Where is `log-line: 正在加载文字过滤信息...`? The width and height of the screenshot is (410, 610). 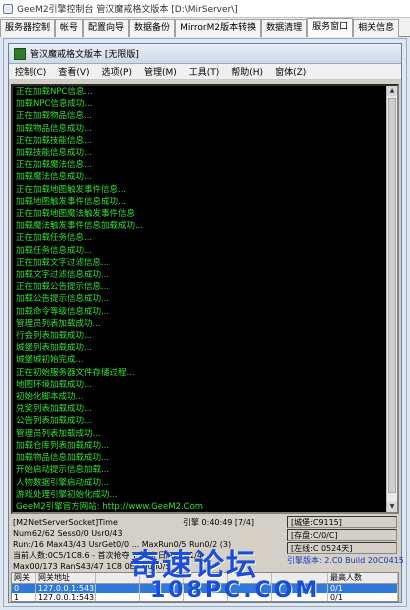 log-line: 正在加载文字过滤信息... is located at coordinates (63, 262).